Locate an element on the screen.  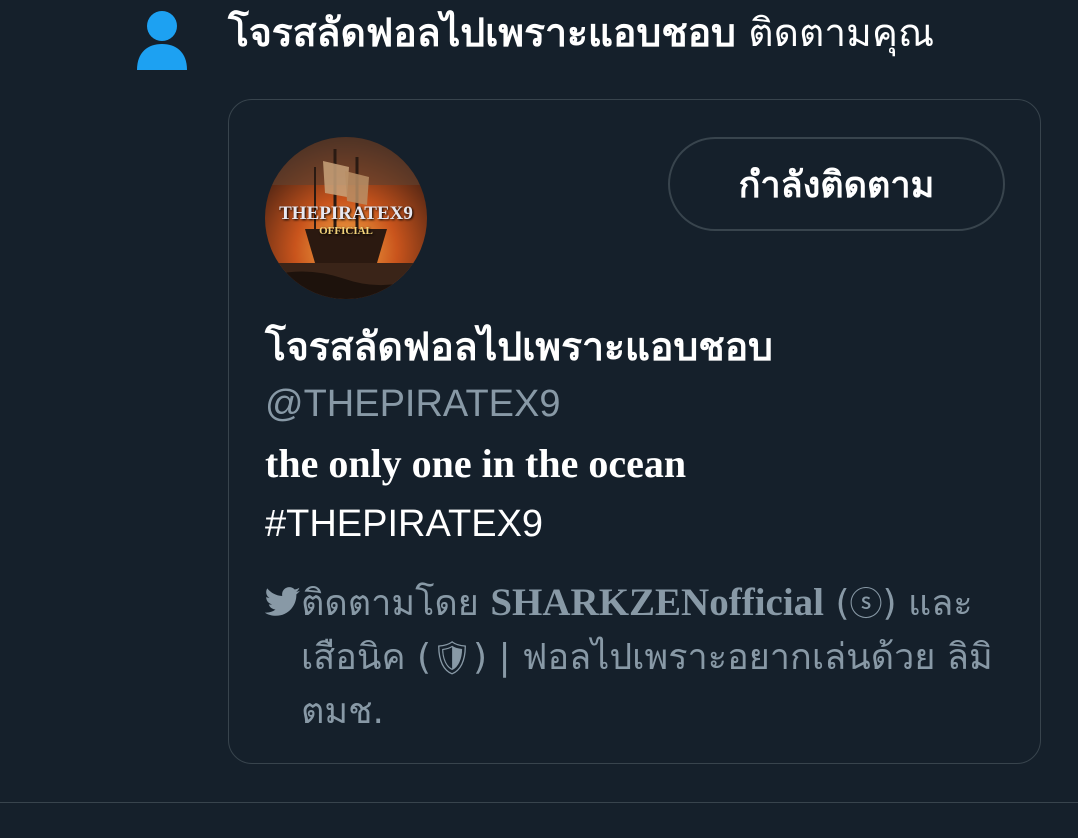
follower-name-link: โจรสลัดฟอลไปเพราะแอบชอบ is located at coordinates (482, 33).